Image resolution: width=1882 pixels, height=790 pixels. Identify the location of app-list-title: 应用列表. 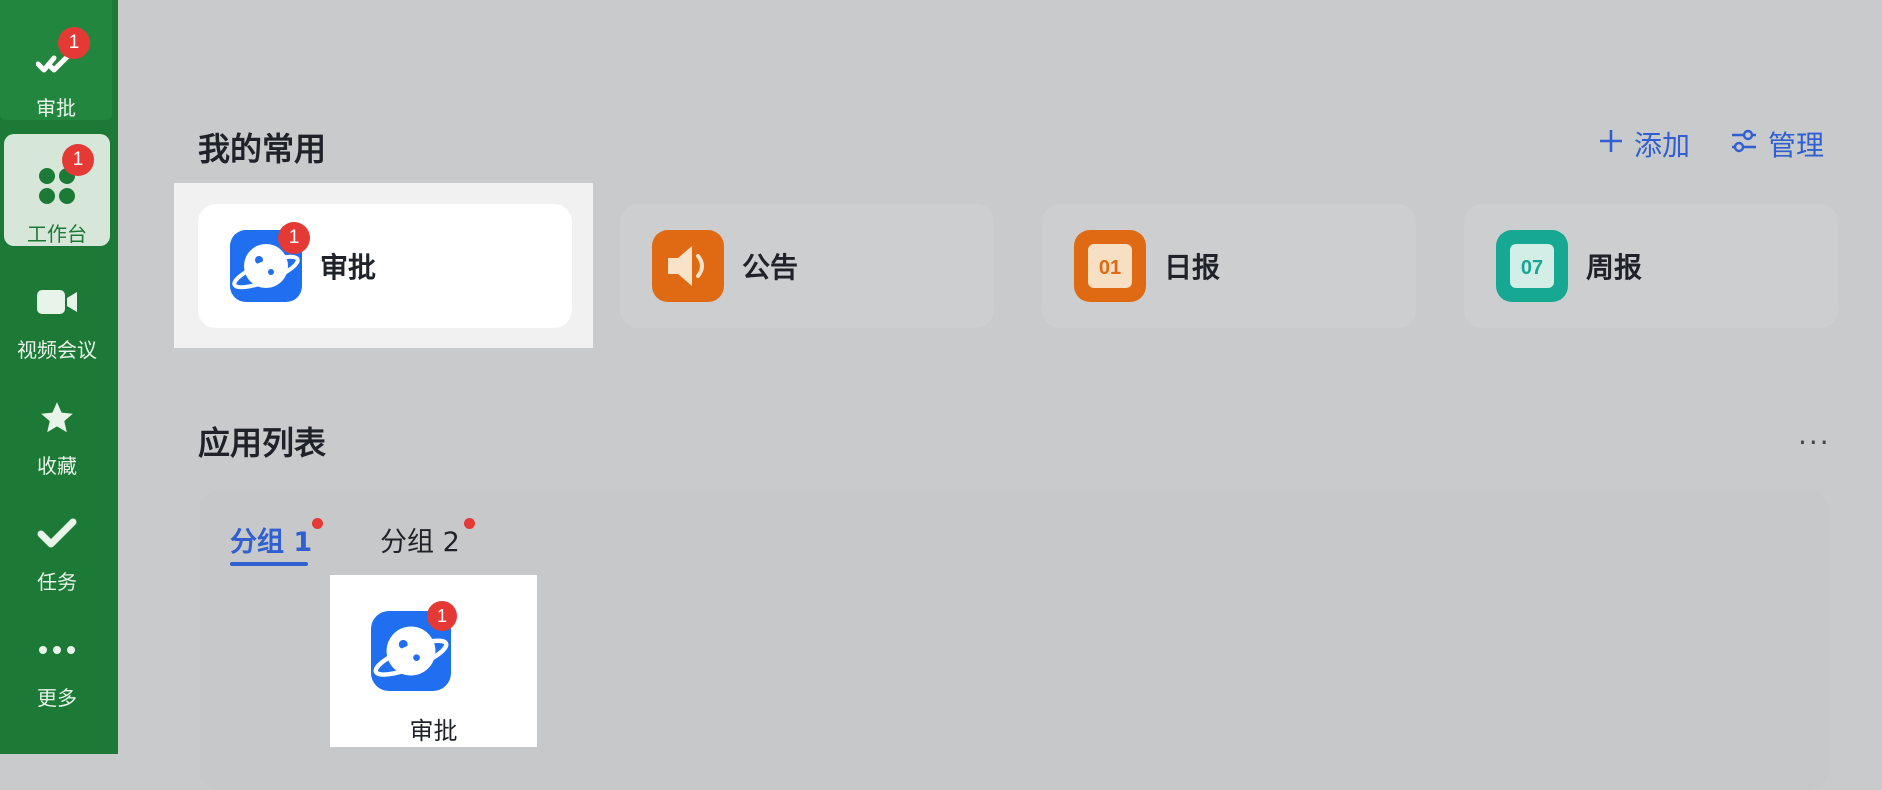
(262, 443).